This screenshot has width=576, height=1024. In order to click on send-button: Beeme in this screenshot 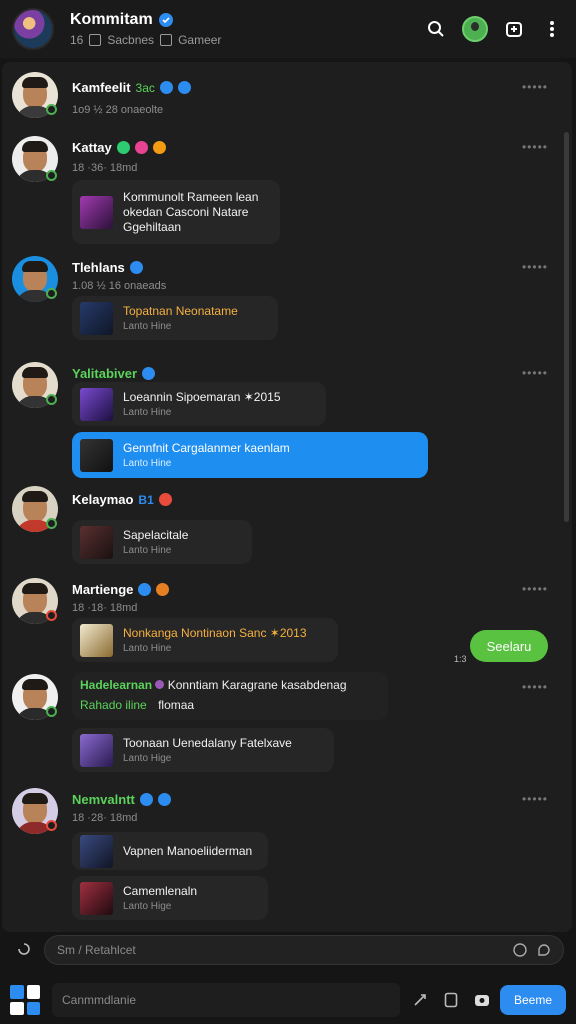, I will do `click(533, 1000)`.